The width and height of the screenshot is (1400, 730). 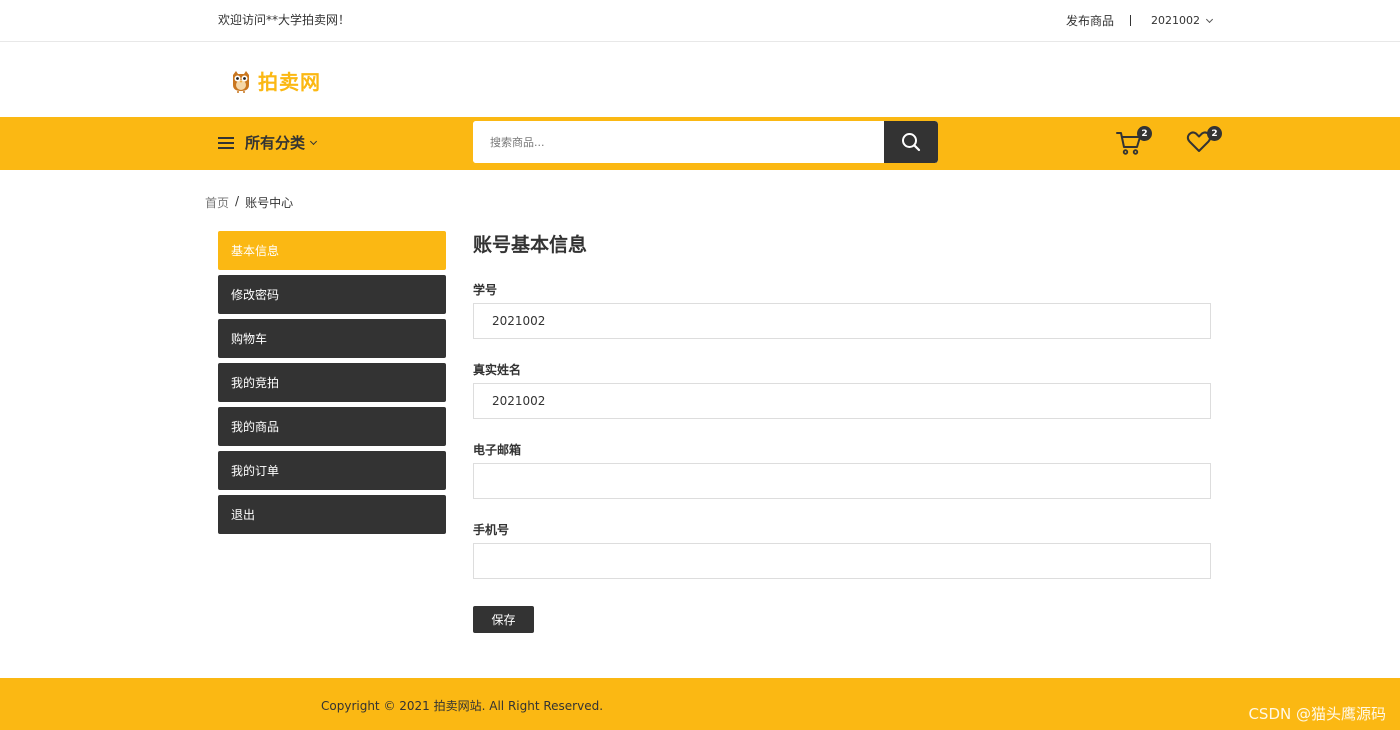 What do you see at coordinates (842, 321) in the screenshot?
I see `student-id-field` at bounding box center [842, 321].